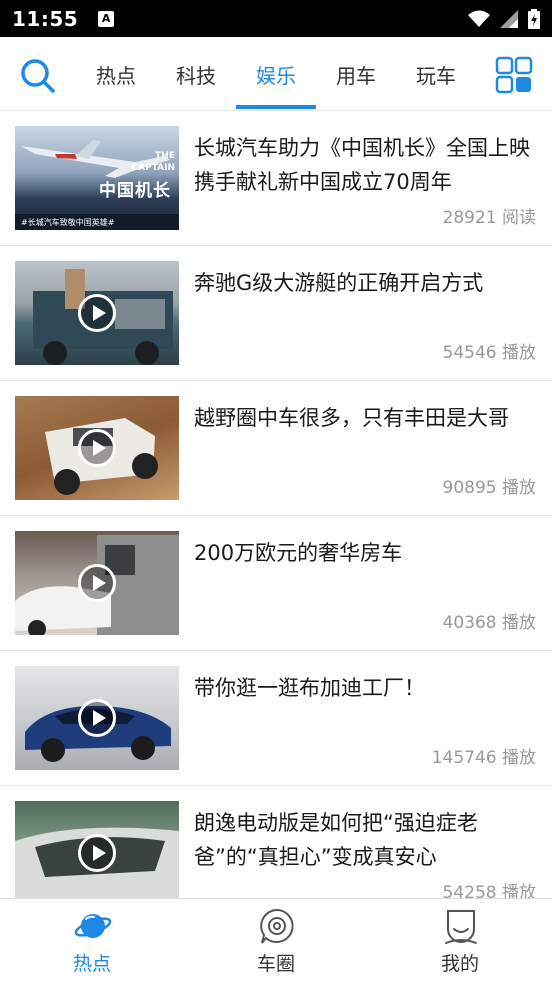 The width and height of the screenshot is (552, 983). I want to click on news-item: 奔驰G级大游艇的正确开启方式 54546 播放, so click(276, 313).